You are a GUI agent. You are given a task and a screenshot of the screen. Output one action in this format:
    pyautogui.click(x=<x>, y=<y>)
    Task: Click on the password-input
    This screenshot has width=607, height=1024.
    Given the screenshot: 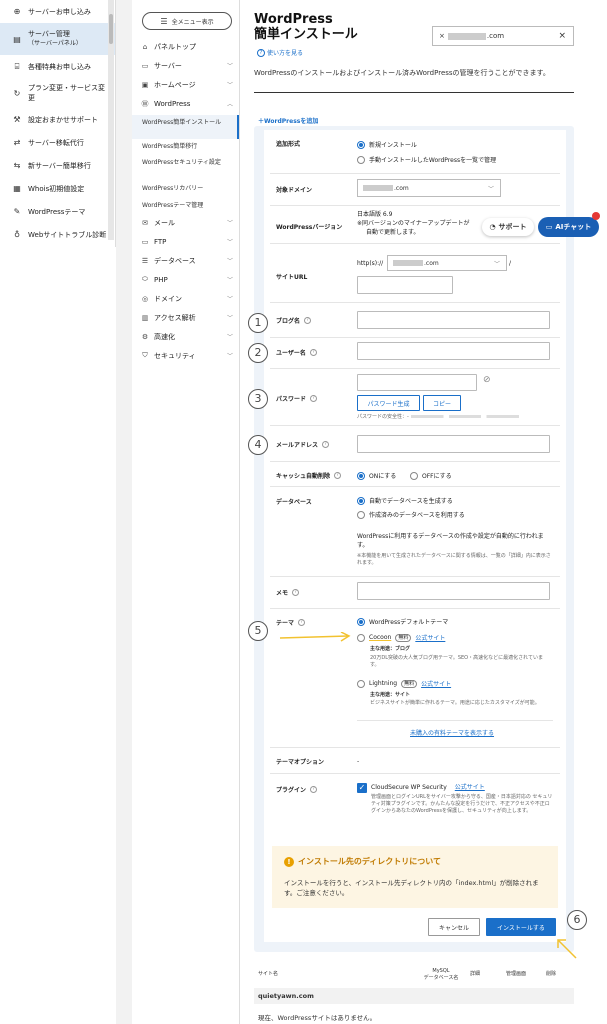 What is the action you would take?
    pyautogui.click(x=417, y=382)
    